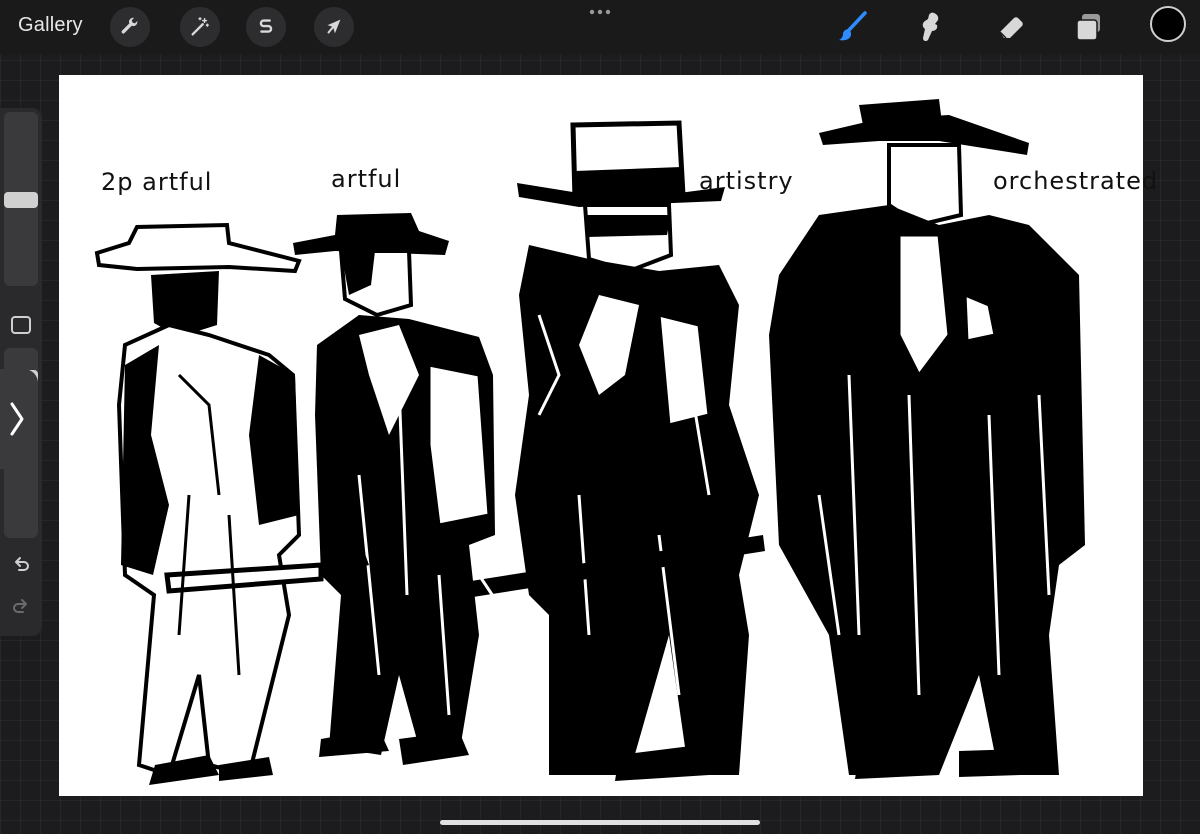 The height and width of the screenshot is (834, 1200). What do you see at coordinates (600, 12) in the screenshot?
I see `more-options-icon` at bounding box center [600, 12].